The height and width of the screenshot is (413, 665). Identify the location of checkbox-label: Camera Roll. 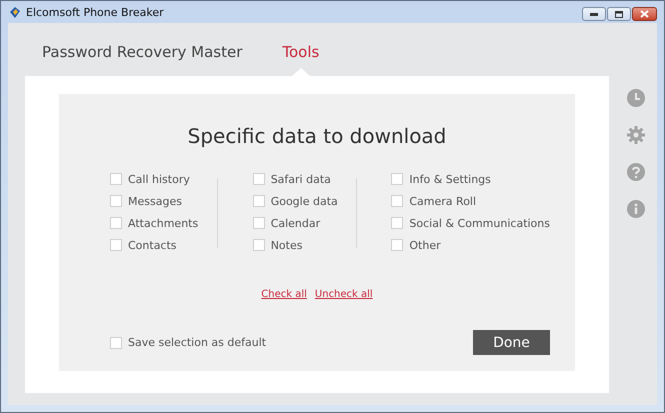
(442, 201).